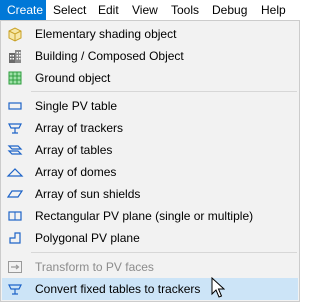 The image size is (320, 302). What do you see at coordinates (15, 172) in the screenshot?
I see `dome-icon` at bounding box center [15, 172].